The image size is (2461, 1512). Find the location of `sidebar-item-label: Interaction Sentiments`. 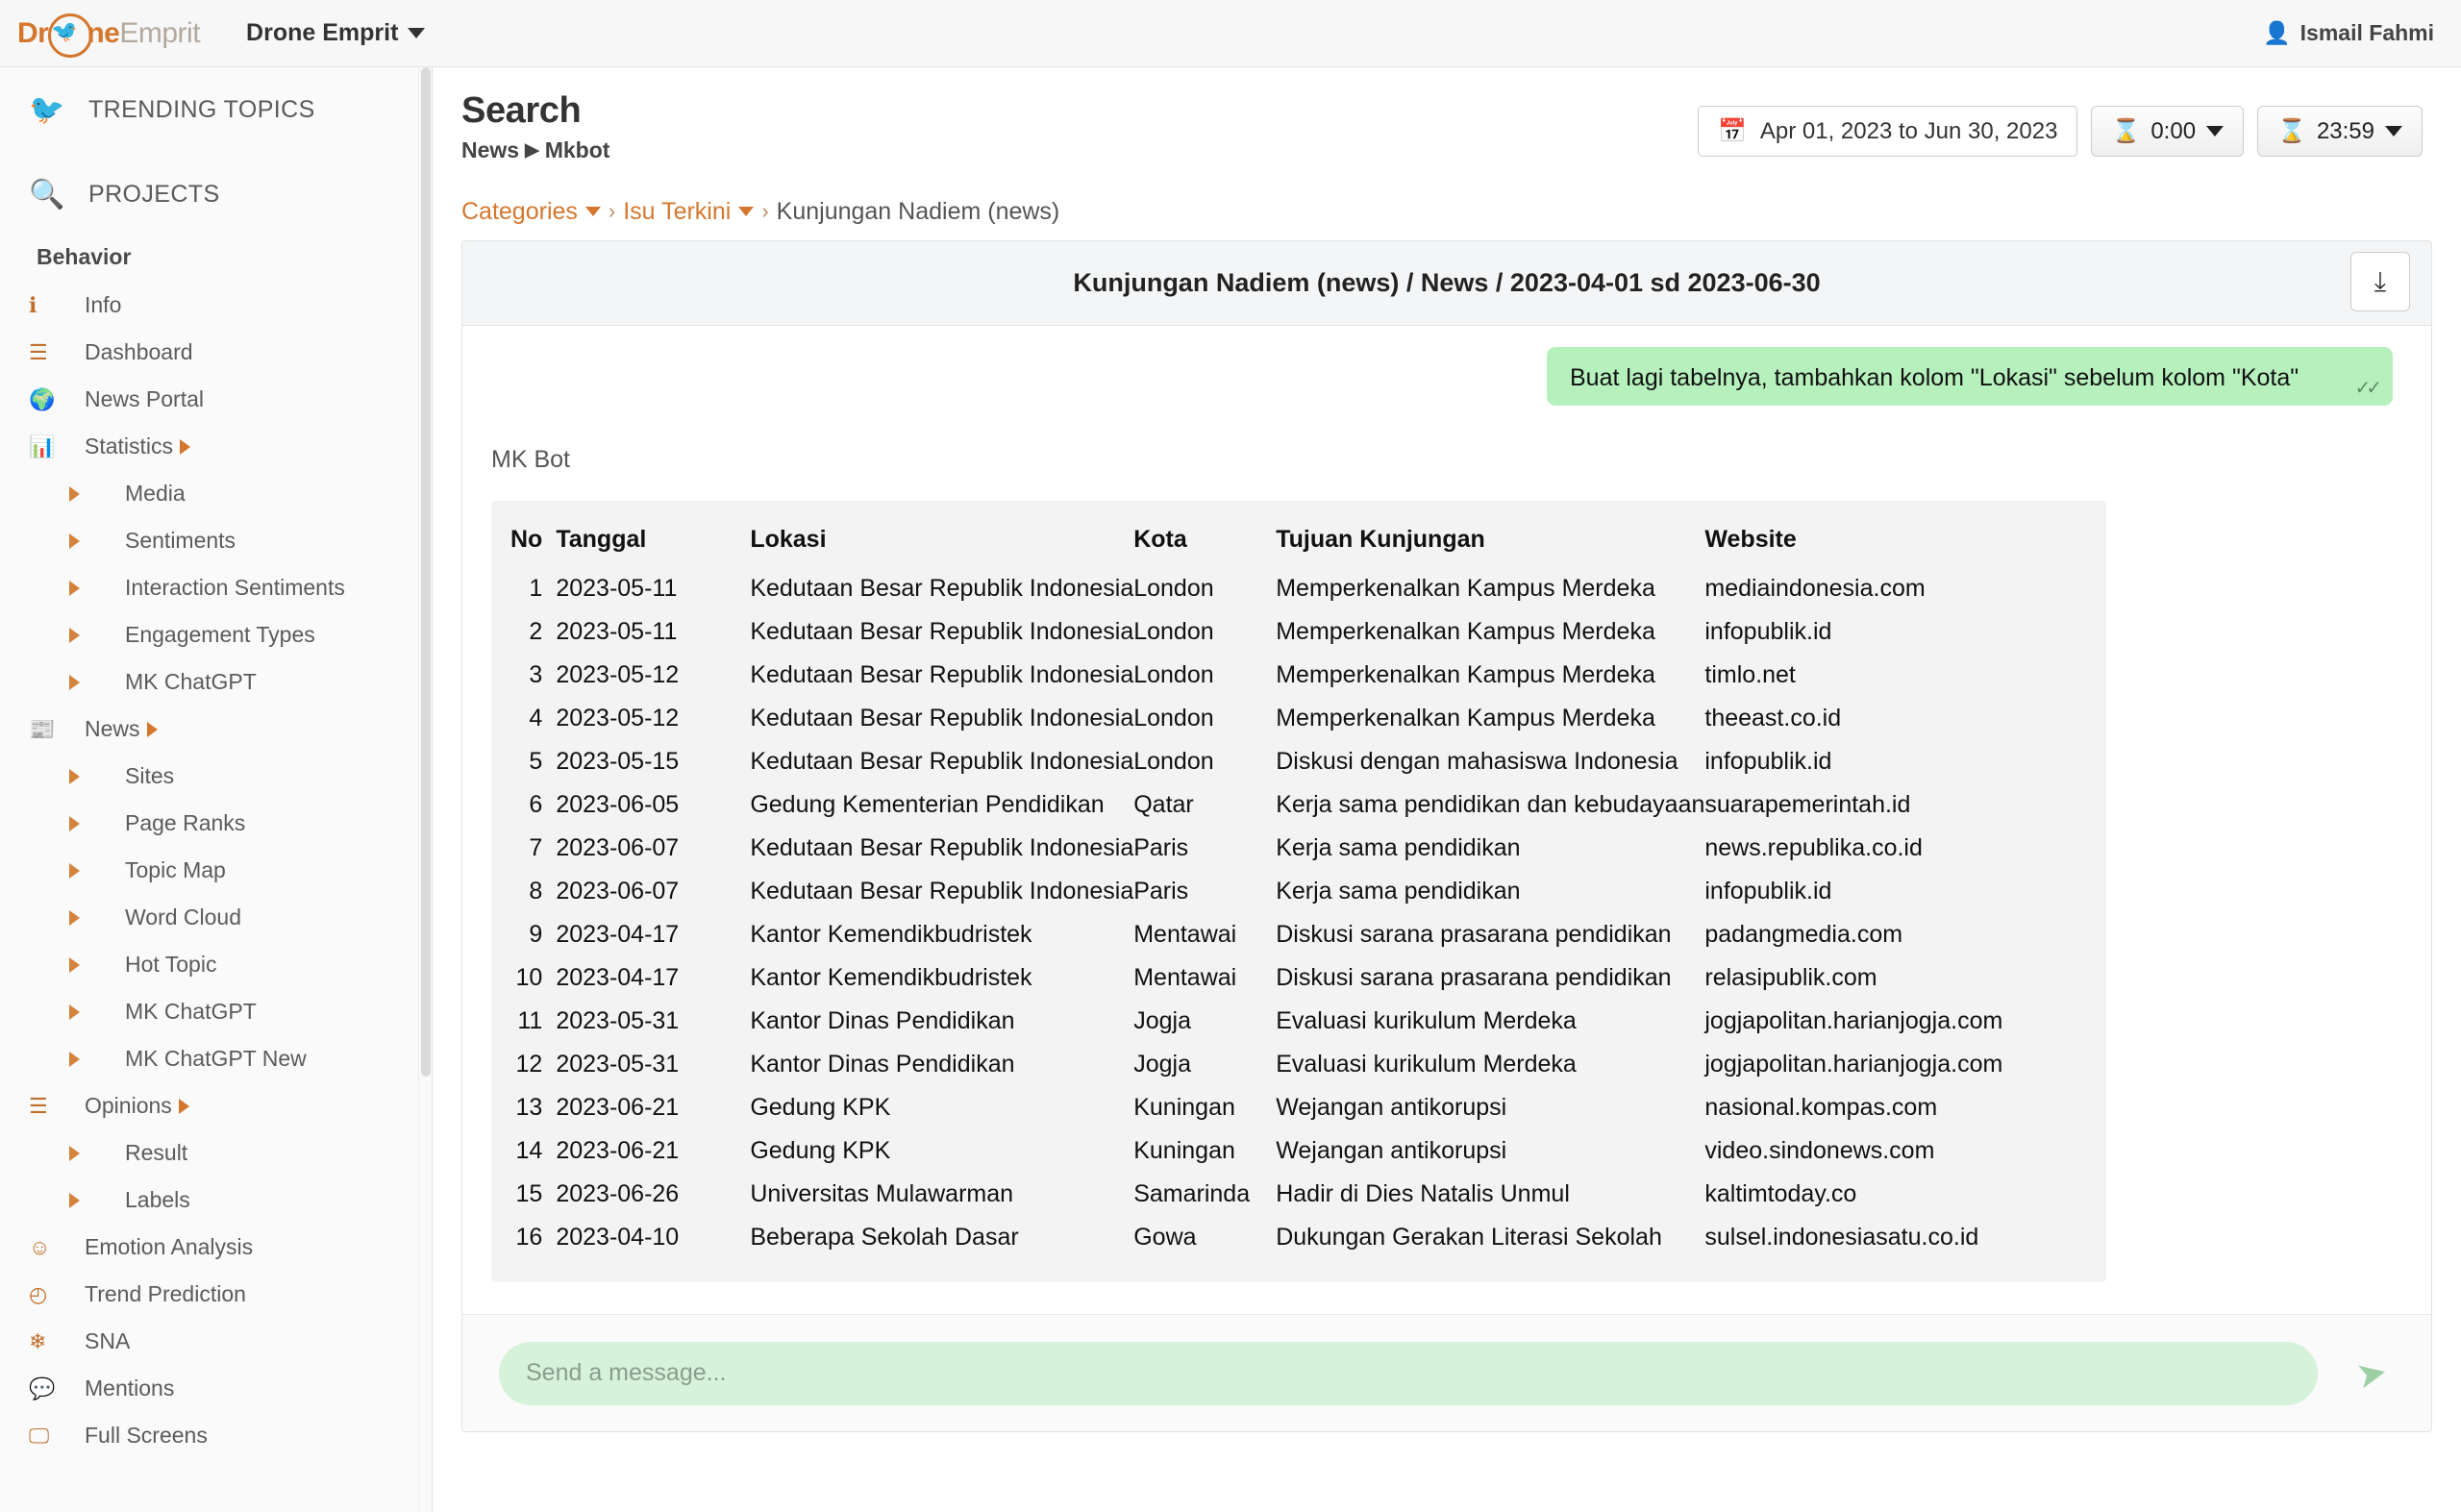

sidebar-item-label: Interaction Sentiments is located at coordinates (235, 587).